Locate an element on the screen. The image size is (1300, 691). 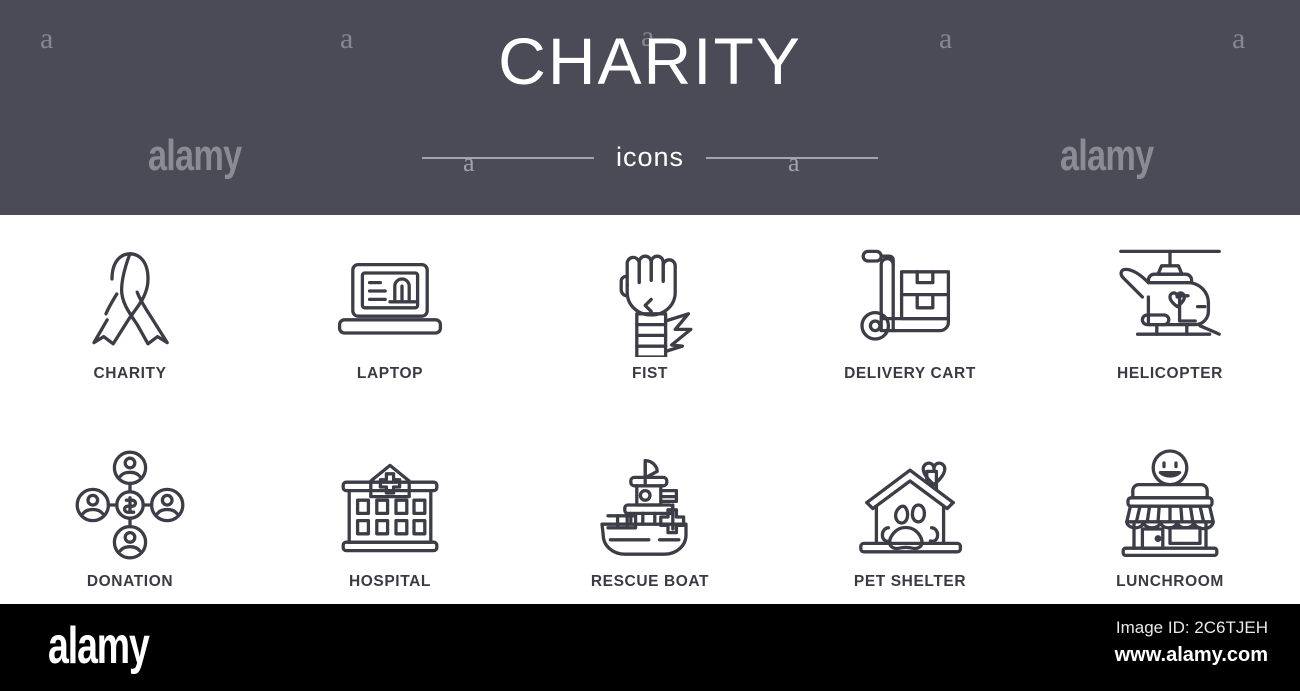
icon-label: LUNCHROOM is located at coordinates (1170, 581).